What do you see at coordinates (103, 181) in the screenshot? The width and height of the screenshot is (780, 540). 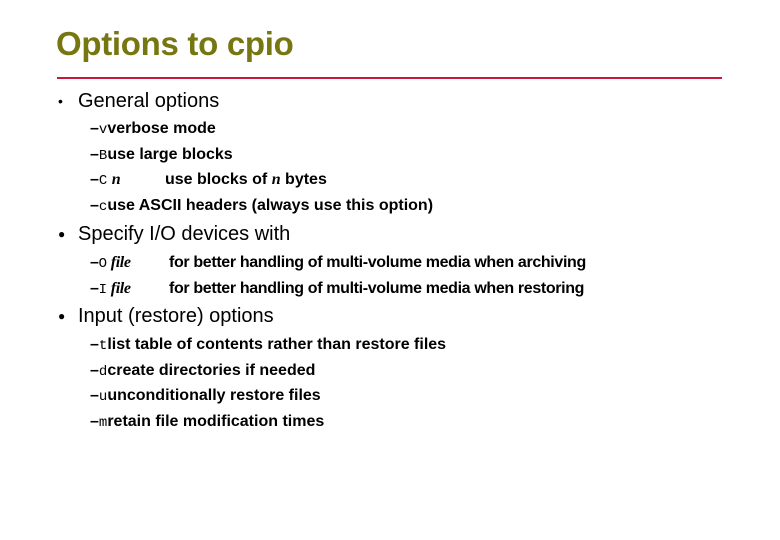 I see `option-flag: C` at bounding box center [103, 181].